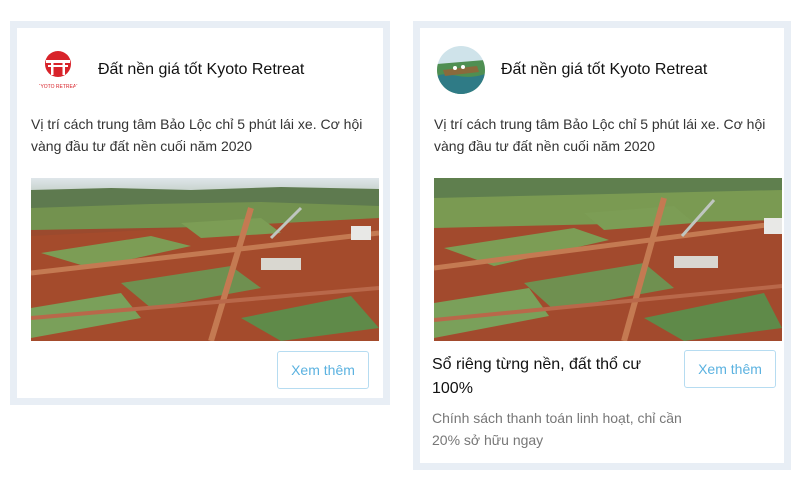 The width and height of the screenshot is (800, 492). What do you see at coordinates (58, 70) in the screenshot?
I see `kyoto-logo-icon: KYOTO RETREAT` at bounding box center [58, 70].